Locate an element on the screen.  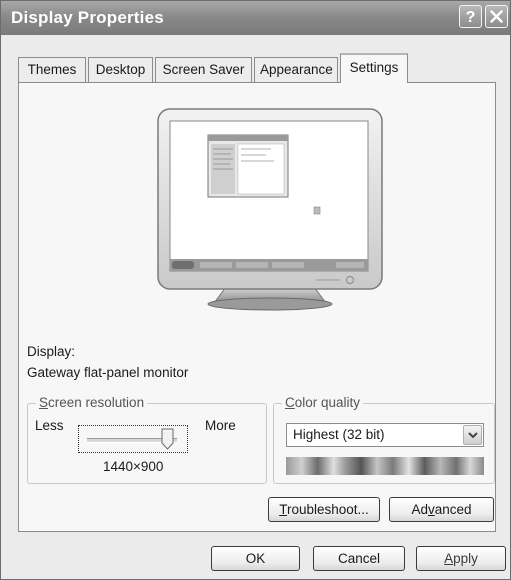
tab-settings: Settings is located at coordinates (374, 68).